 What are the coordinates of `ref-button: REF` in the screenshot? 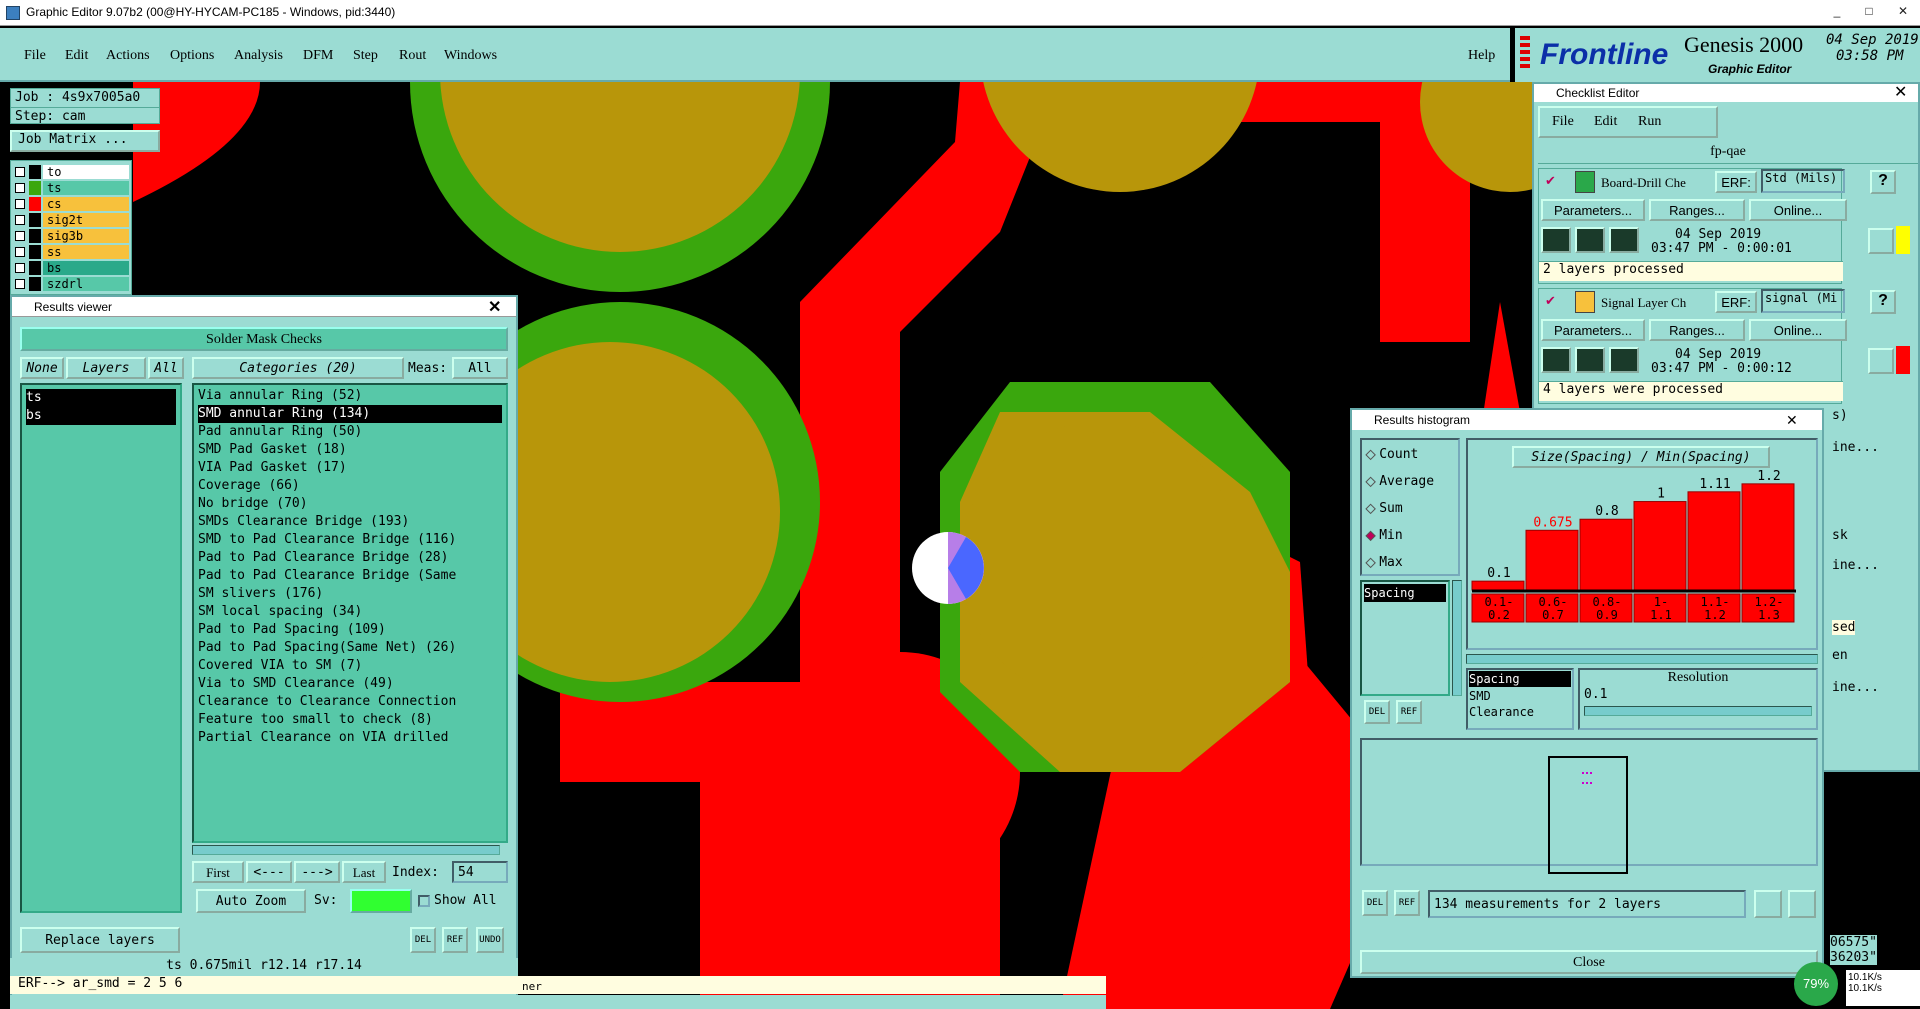 It's located at (455, 940).